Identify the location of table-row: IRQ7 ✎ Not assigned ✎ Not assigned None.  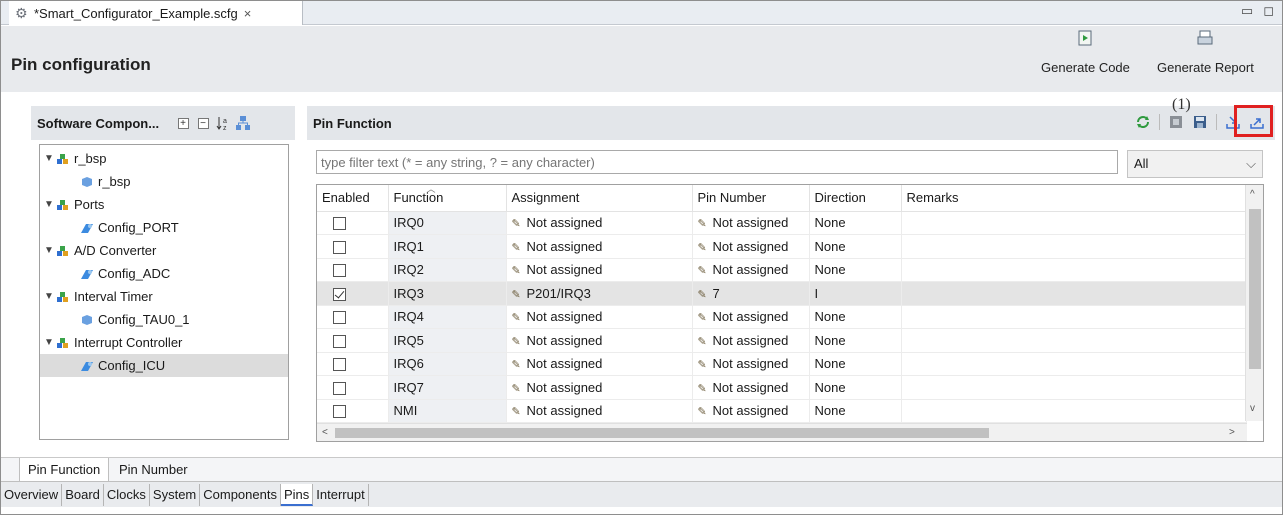
(782, 387).